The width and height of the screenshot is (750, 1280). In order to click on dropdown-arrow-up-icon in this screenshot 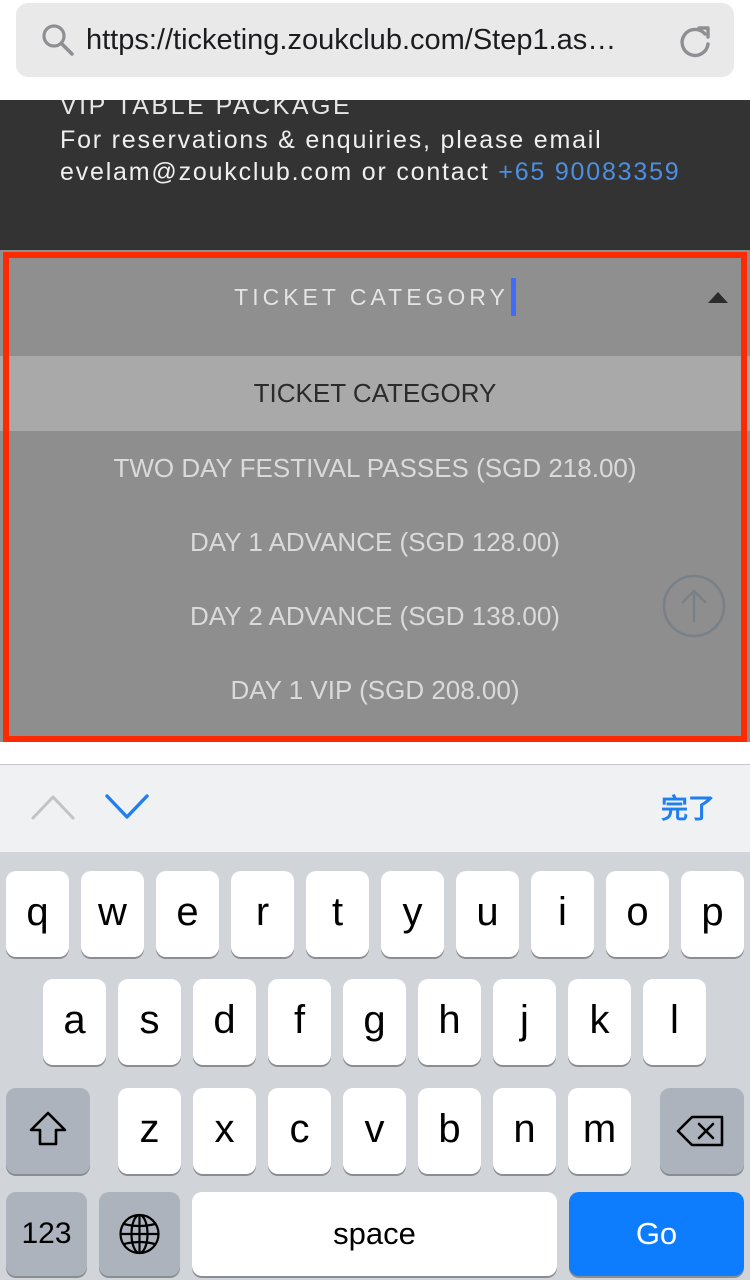, I will do `click(718, 297)`.